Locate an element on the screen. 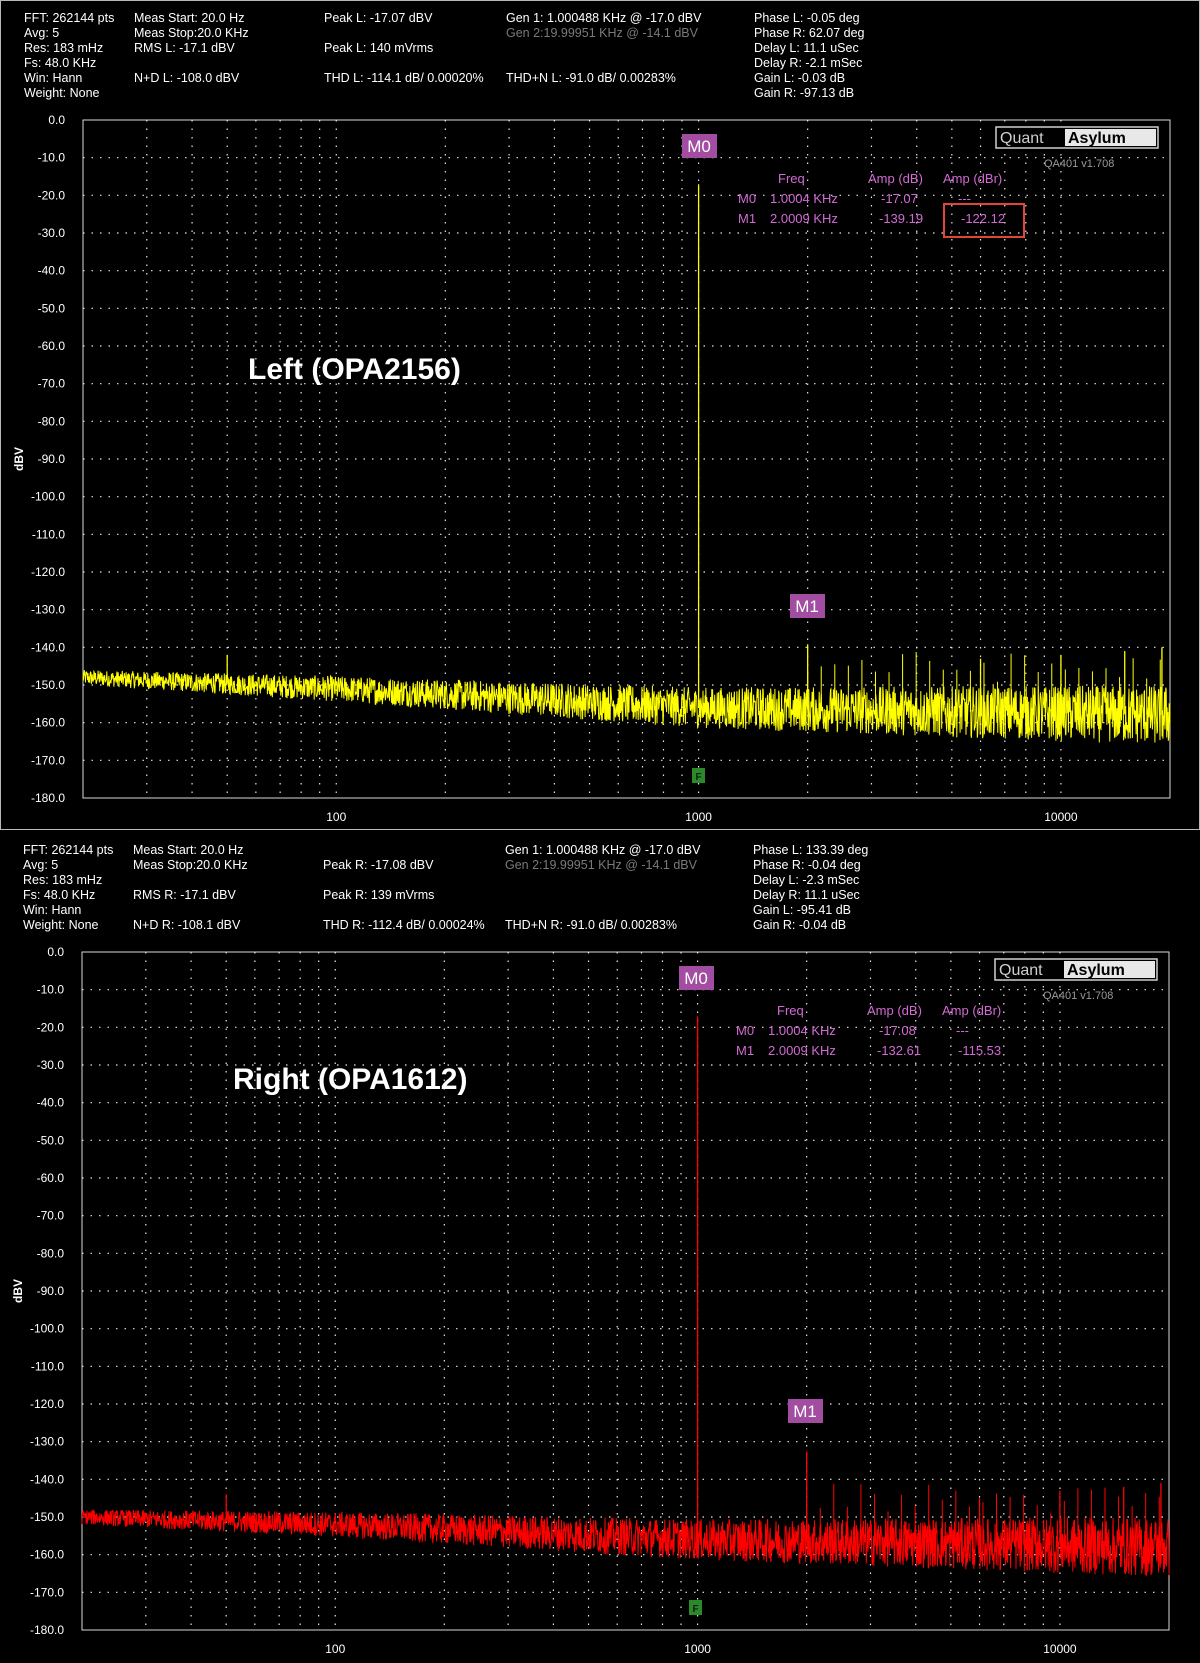 The height and width of the screenshot is (1663, 1200). right-trace is located at coordinates (625, 1542).